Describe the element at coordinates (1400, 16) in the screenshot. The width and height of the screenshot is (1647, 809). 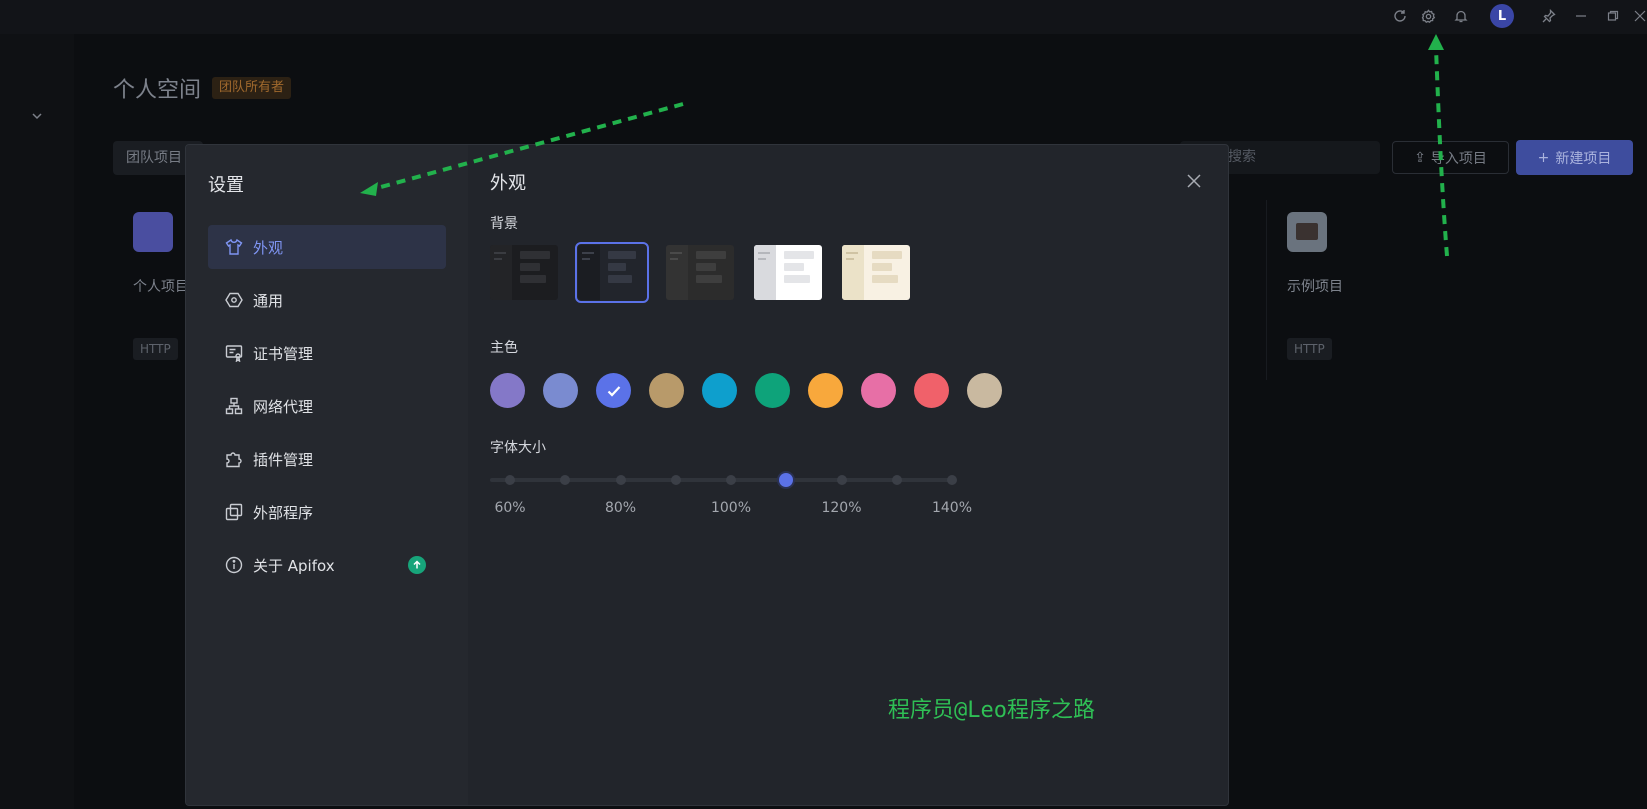
I see `refresh-icon` at that location.